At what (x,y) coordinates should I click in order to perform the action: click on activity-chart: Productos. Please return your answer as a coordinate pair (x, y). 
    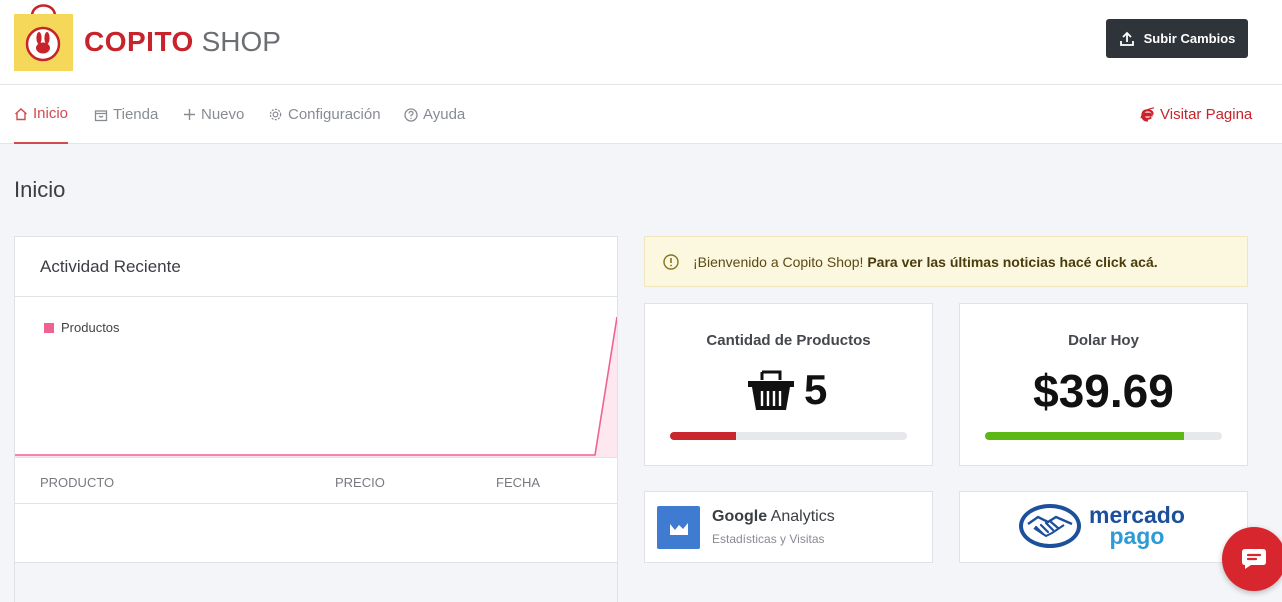
    Looking at the image, I should click on (316, 377).